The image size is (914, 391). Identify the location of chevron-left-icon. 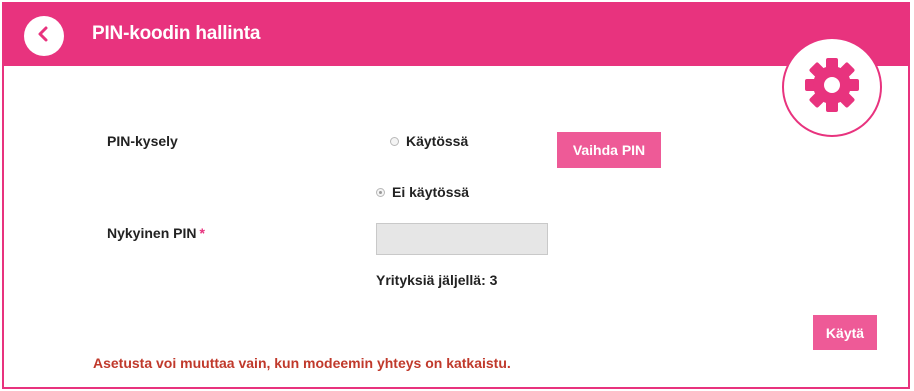
(44, 36).